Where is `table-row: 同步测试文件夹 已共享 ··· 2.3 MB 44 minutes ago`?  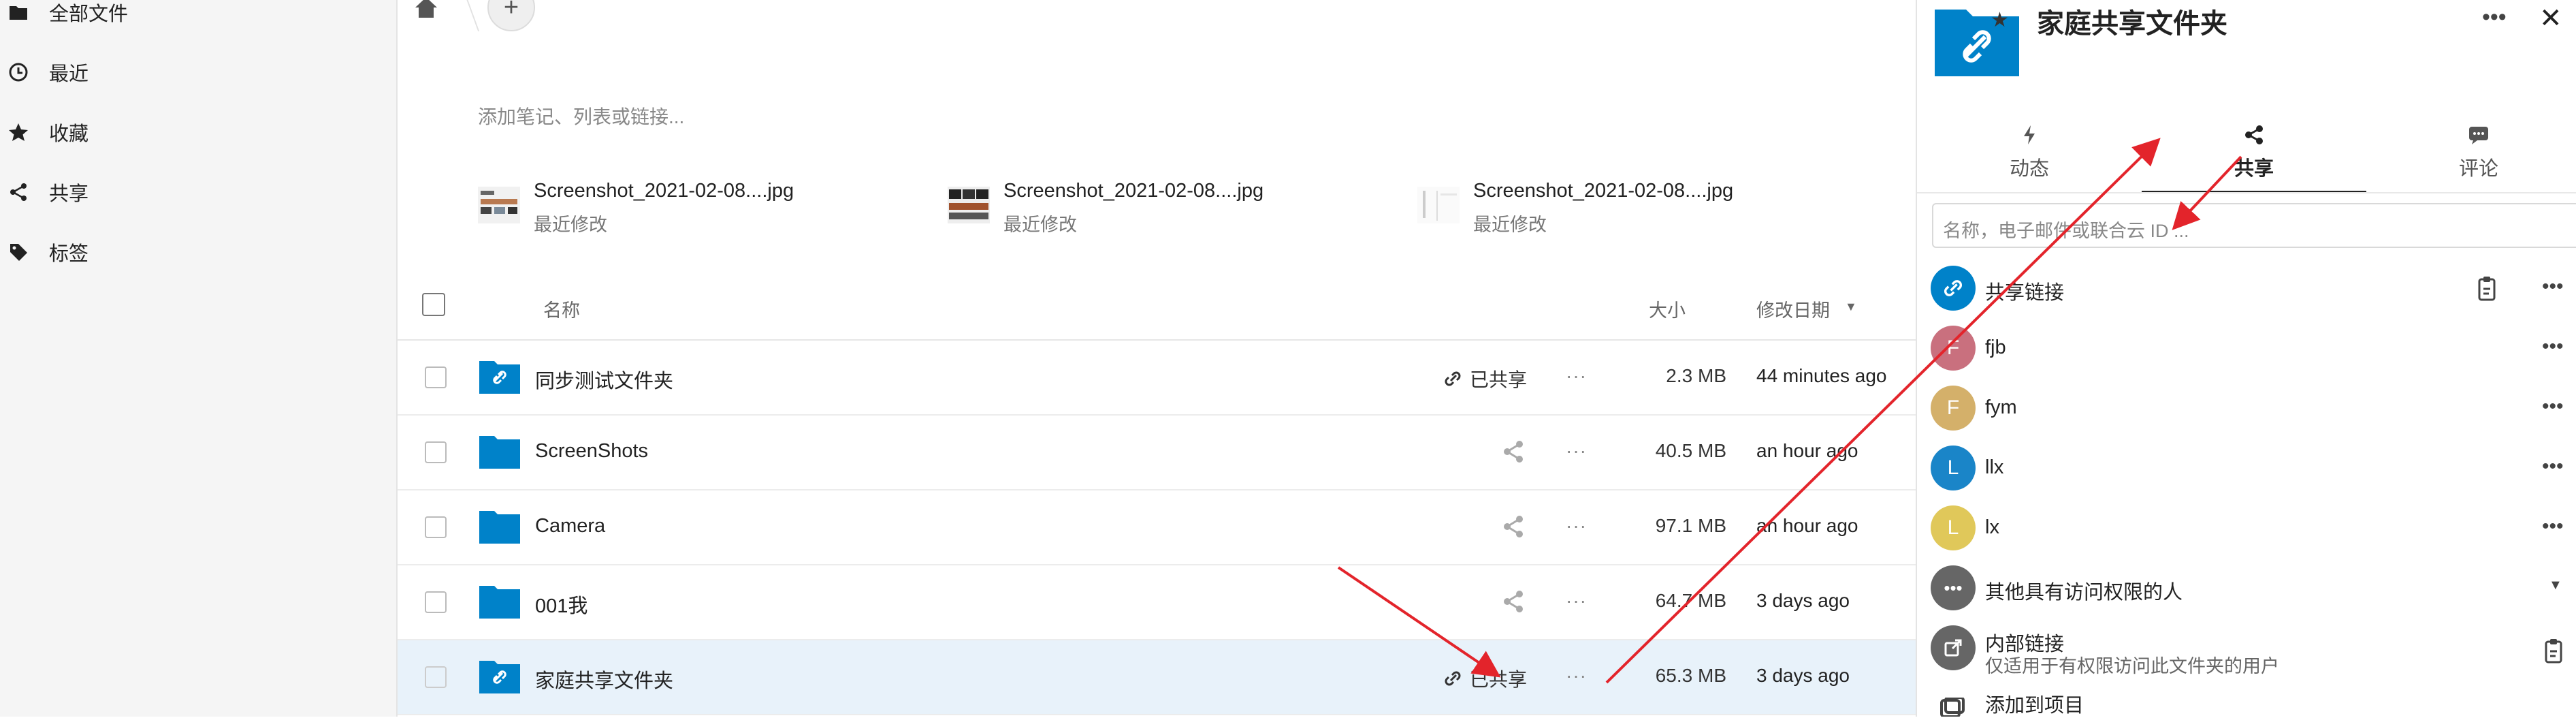 table-row: 同步测试文件夹 已共享 ··· 2.3 MB 44 minutes ago is located at coordinates (1157, 378).